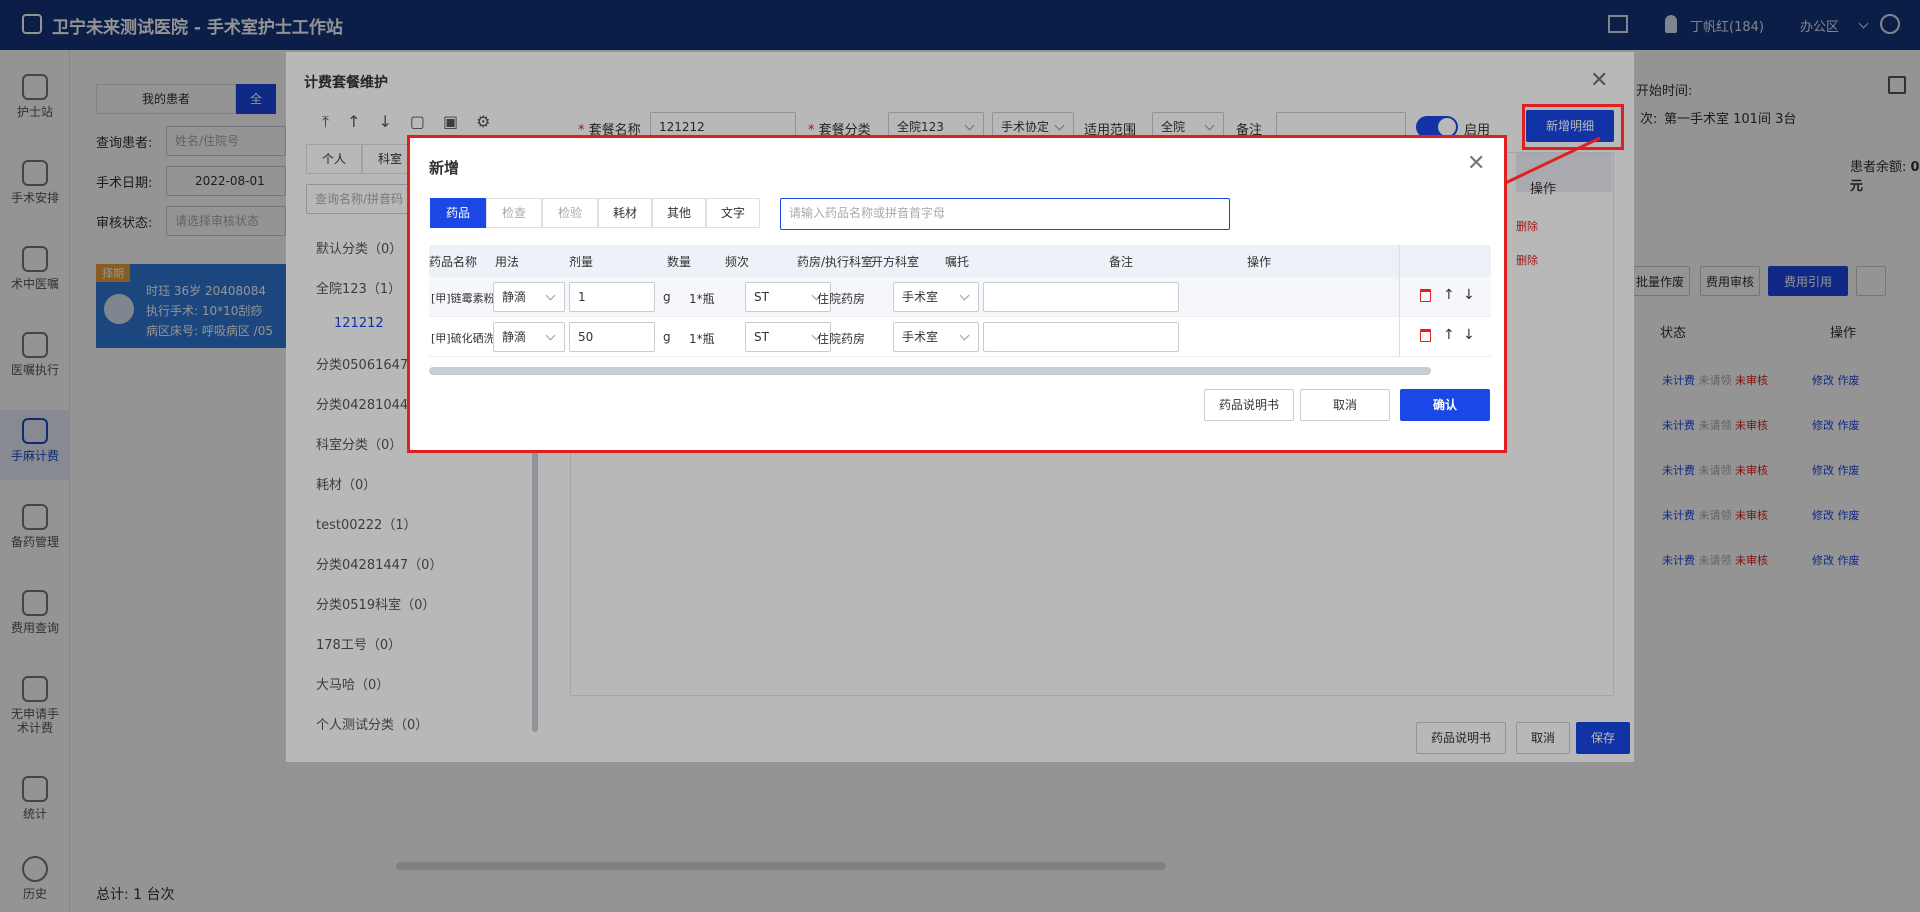  I want to click on tab-exam: 检查, so click(514, 213).